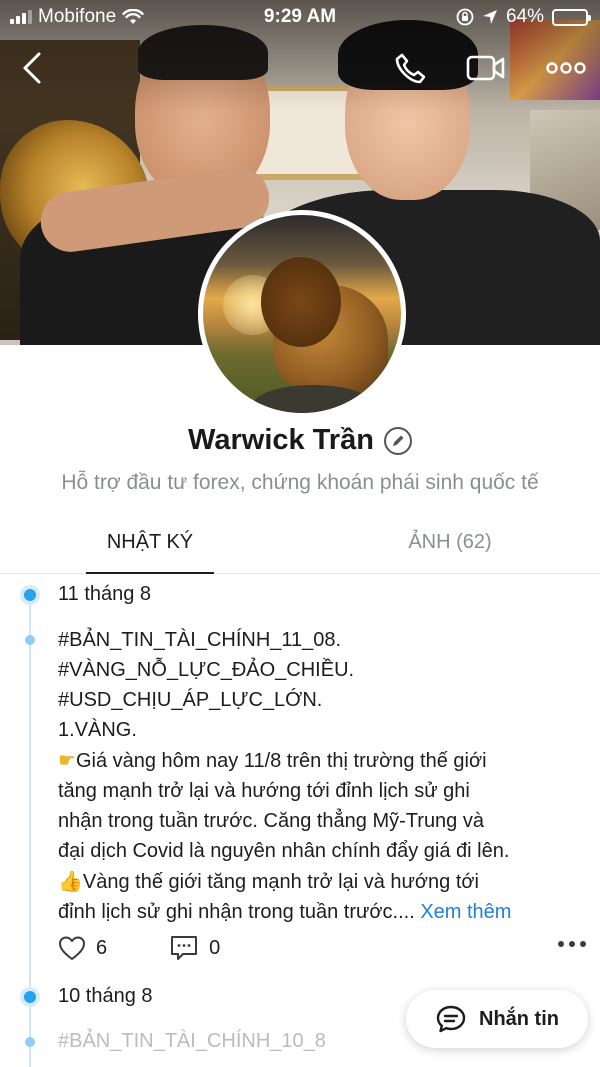 This screenshot has width=600, height=1067. I want to click on post-more-button, so click(572, 945).